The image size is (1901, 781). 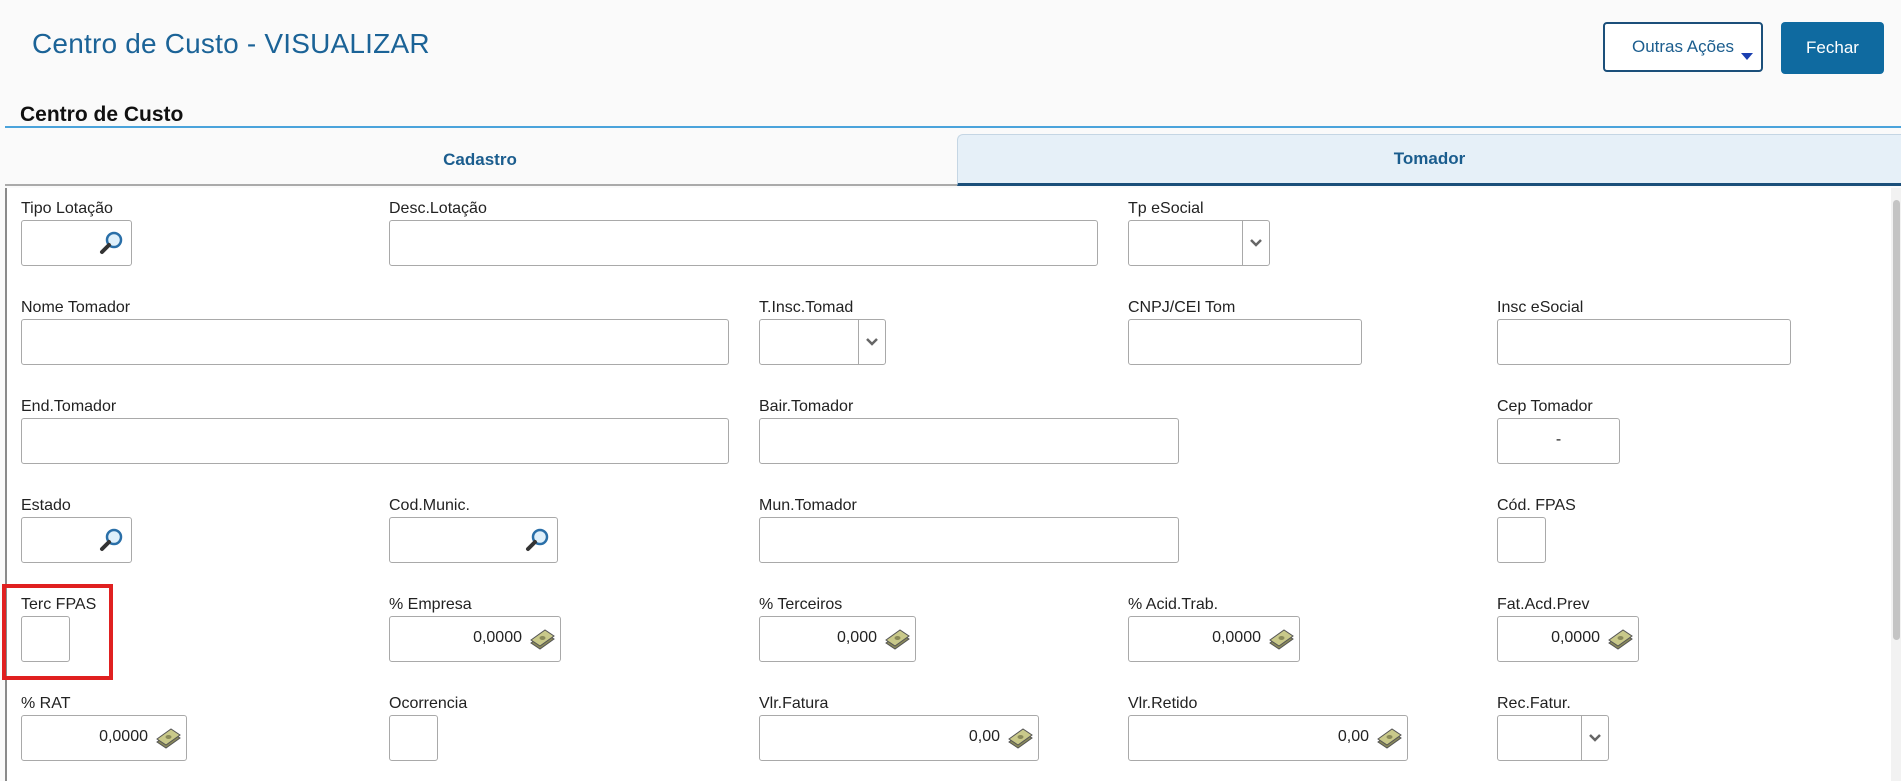 I want to click on highlight-box, so click(x=57, y=632).